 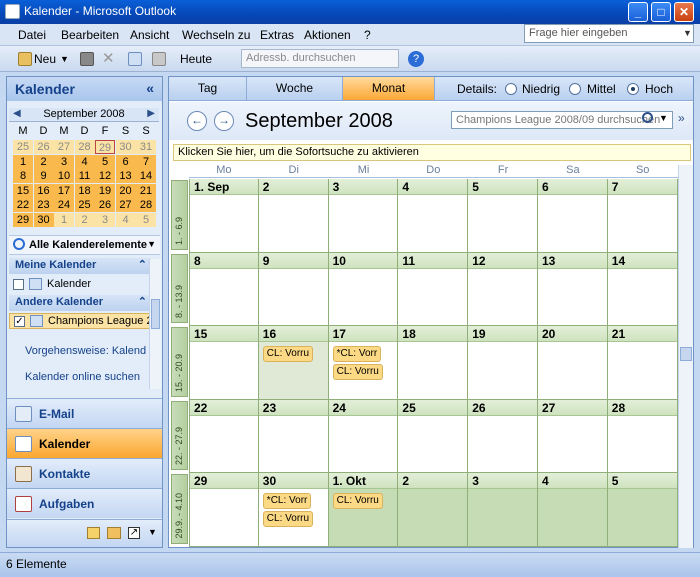 What do you see at coordinates (105, 176) in the screenshot?
I see `mini-cal-day: 12` at bounding box center [105, 176].